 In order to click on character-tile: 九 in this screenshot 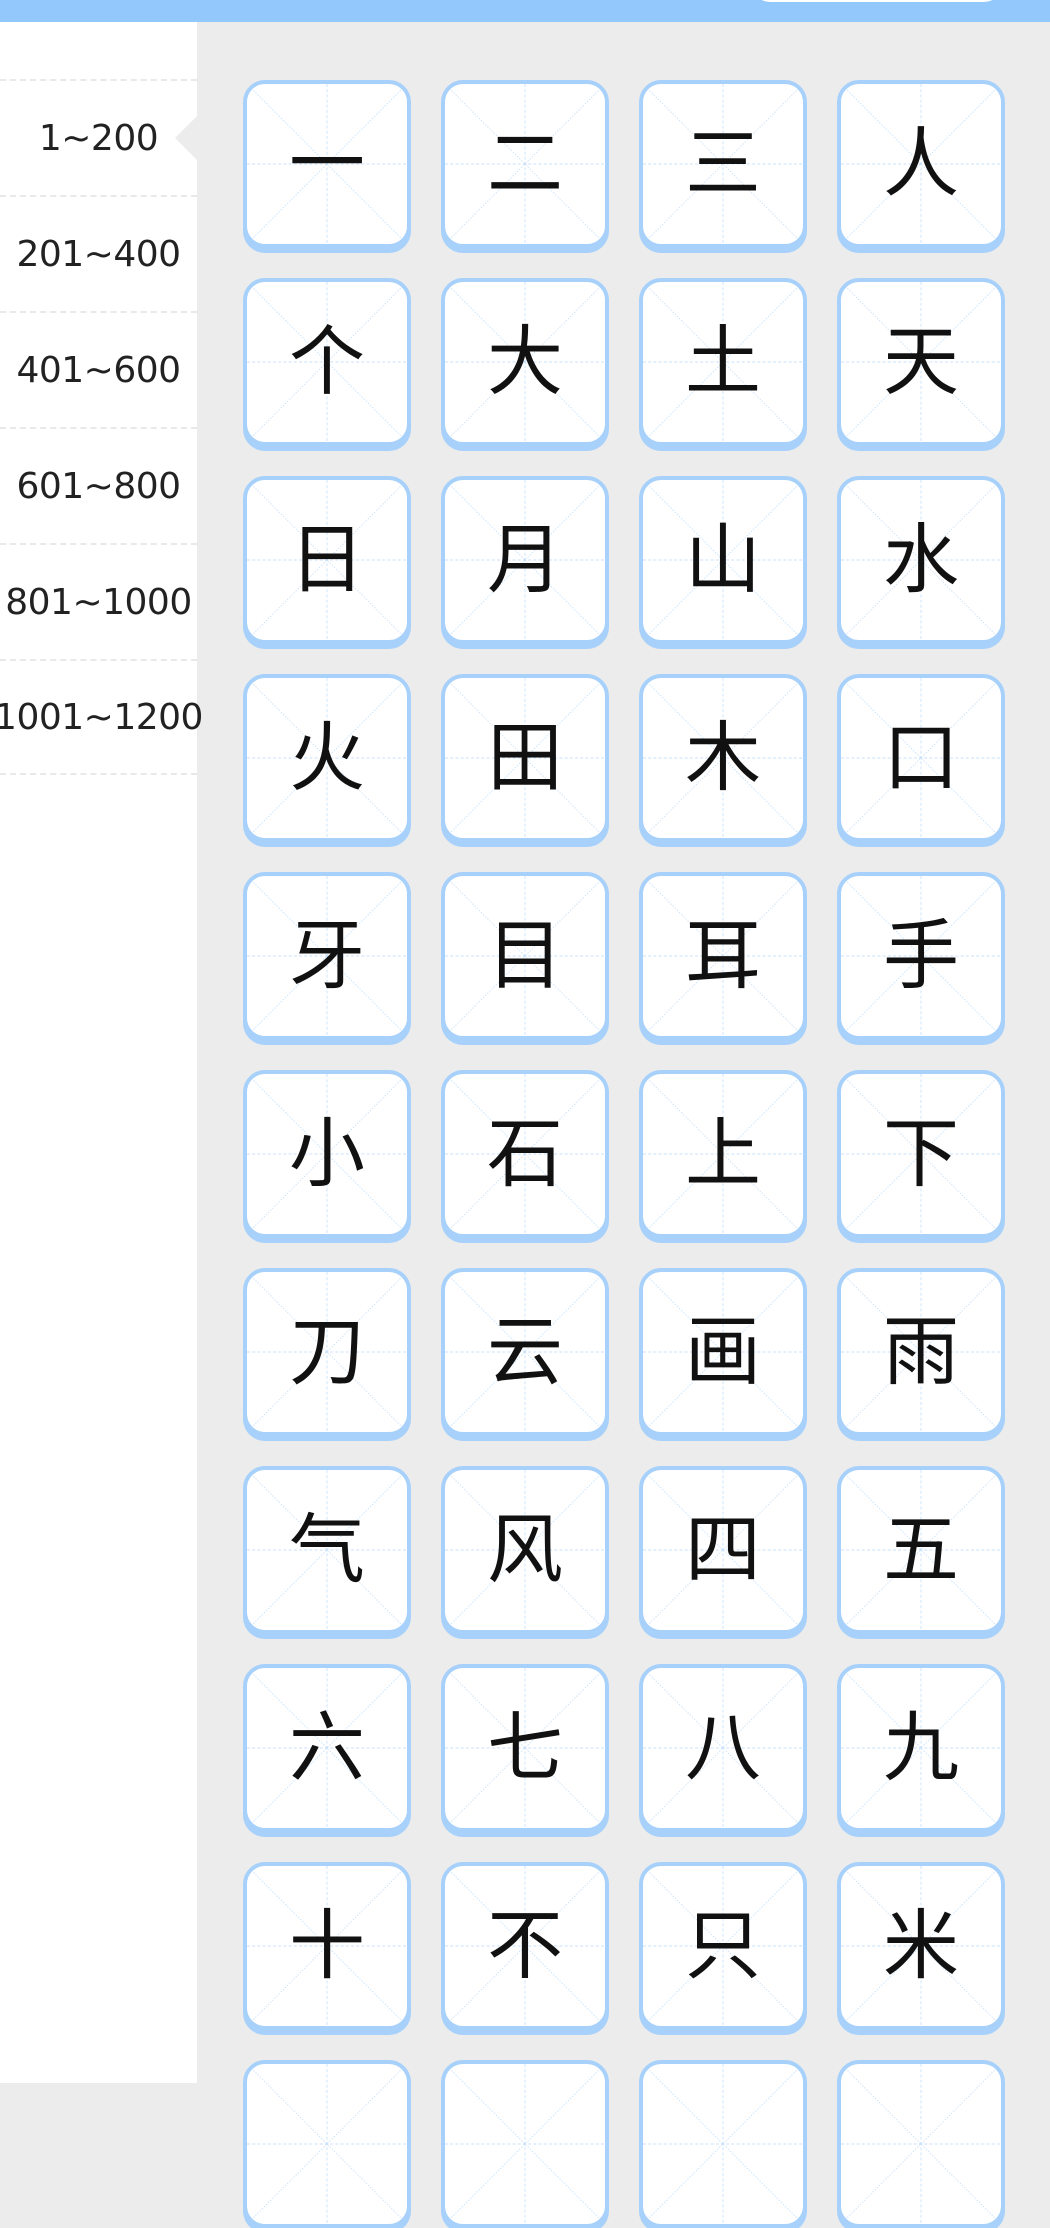, I will do `click(921, 1748)`.